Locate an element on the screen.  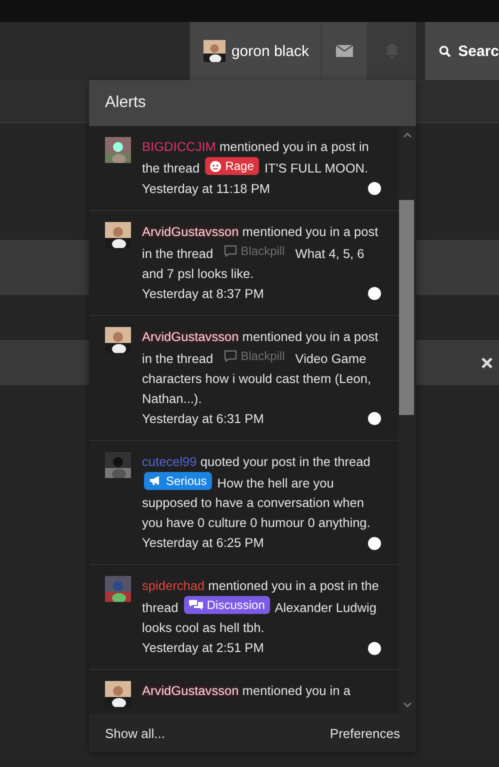
alert-time: Yesterday at 6:31 PM is located at coordinates (203, 419).